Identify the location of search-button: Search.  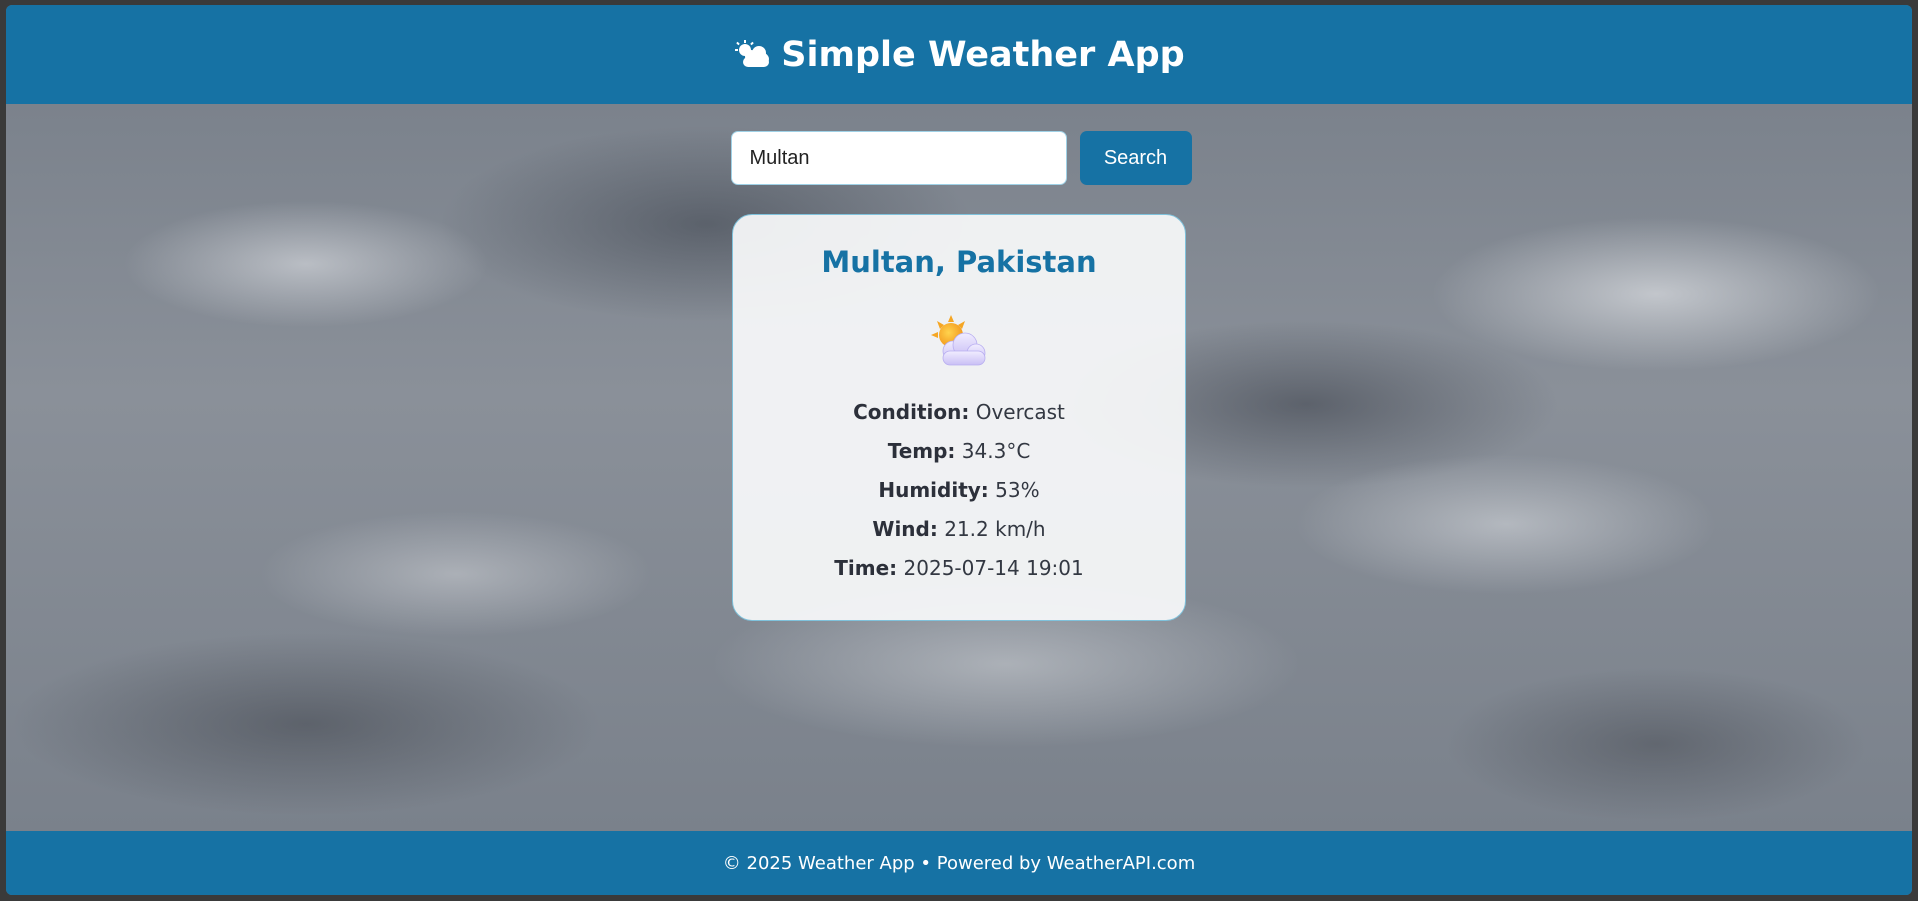
(1135, 158).